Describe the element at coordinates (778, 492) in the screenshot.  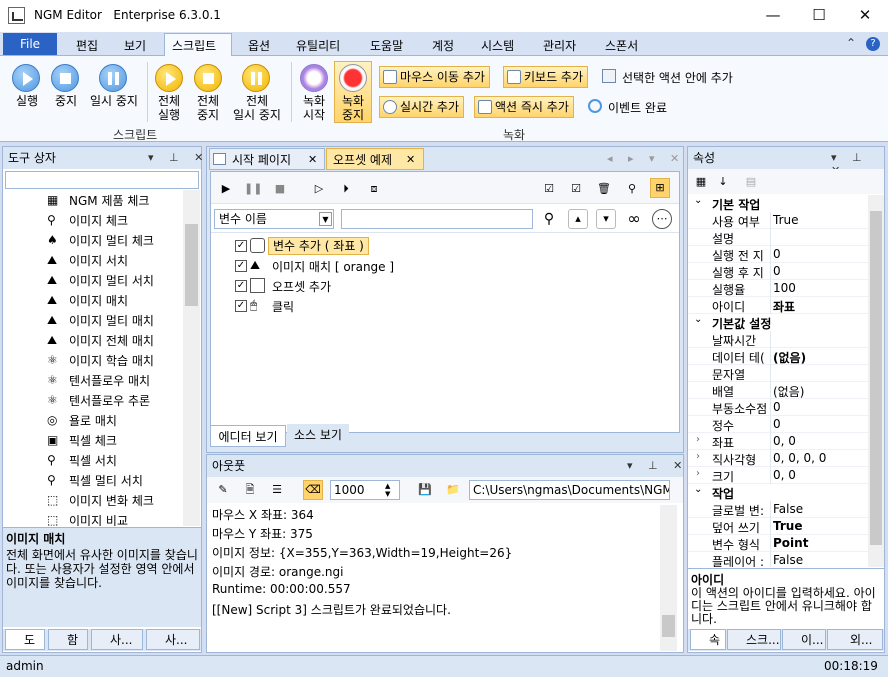
I see `property-category: ⌄ 작업` at that location.